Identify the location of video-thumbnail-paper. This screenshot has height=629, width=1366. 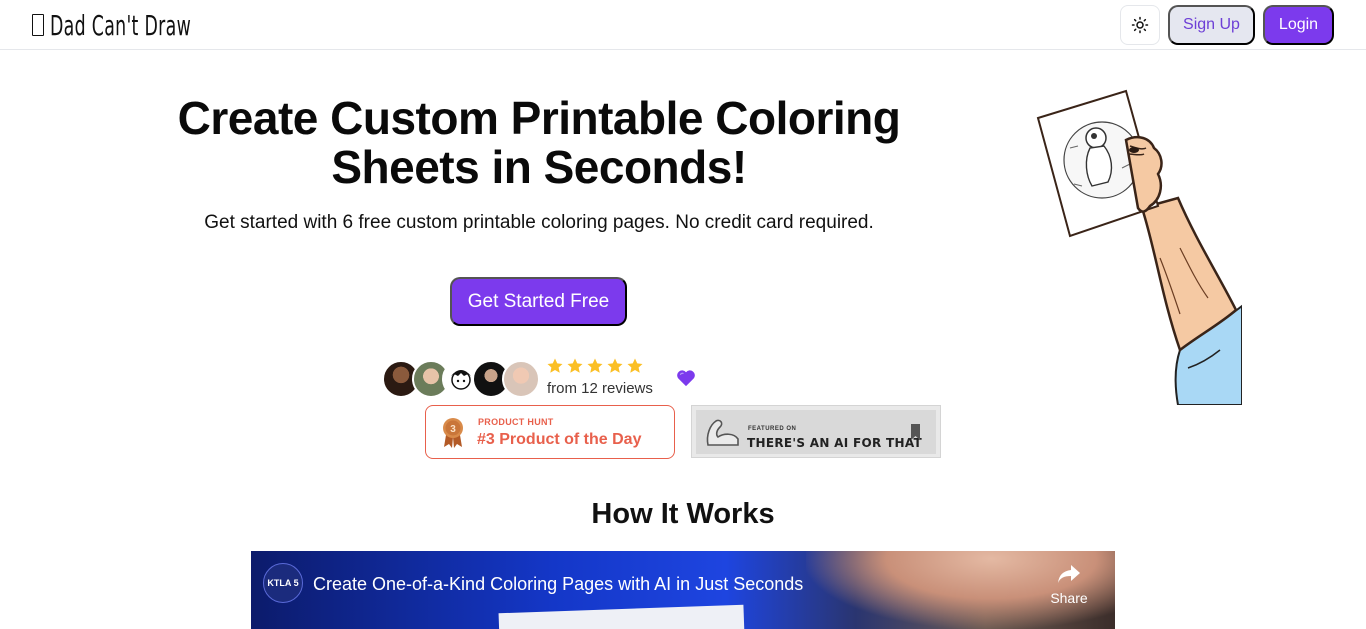
(621, 616).